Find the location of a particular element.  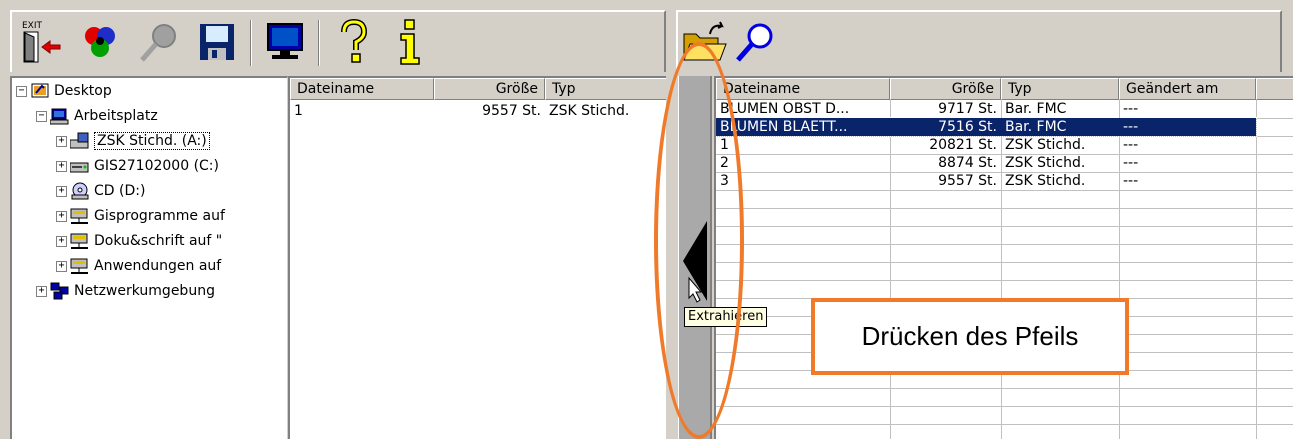

tree-item: − Desktop is located at coordinates (64, 91).